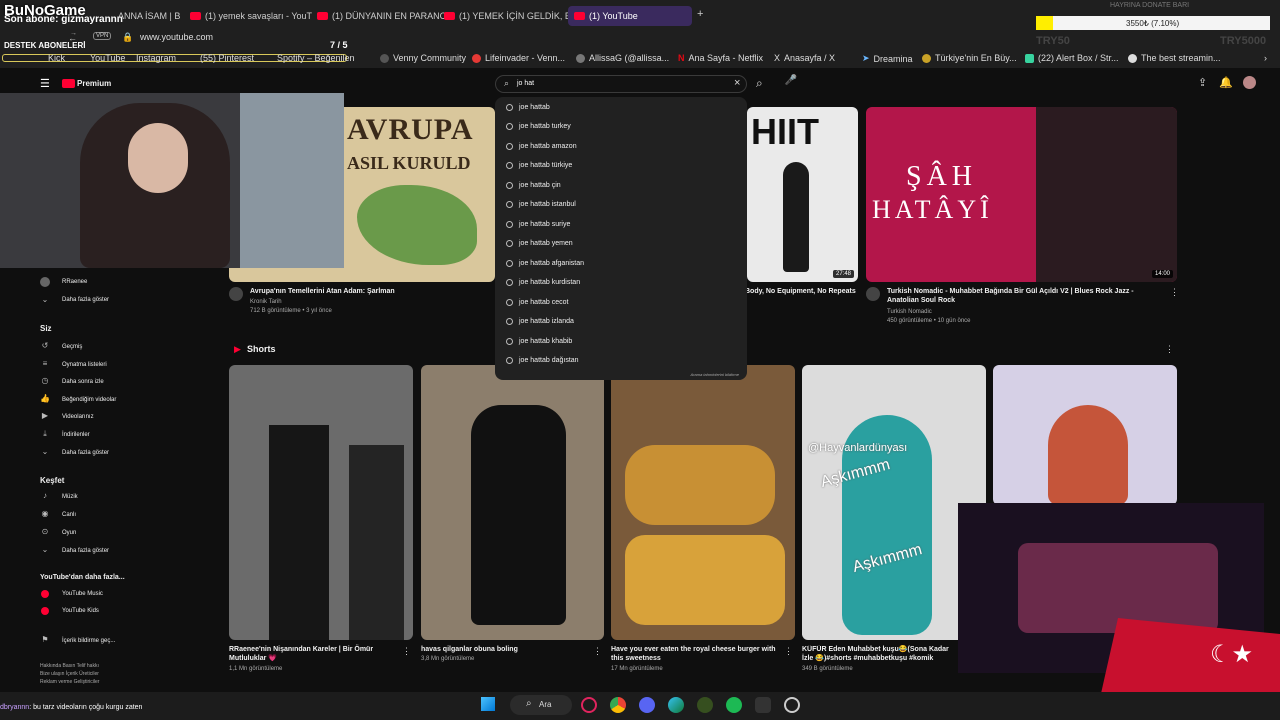  I want to click on tab-1: ANNA İSAM | B, so click(149, 16).